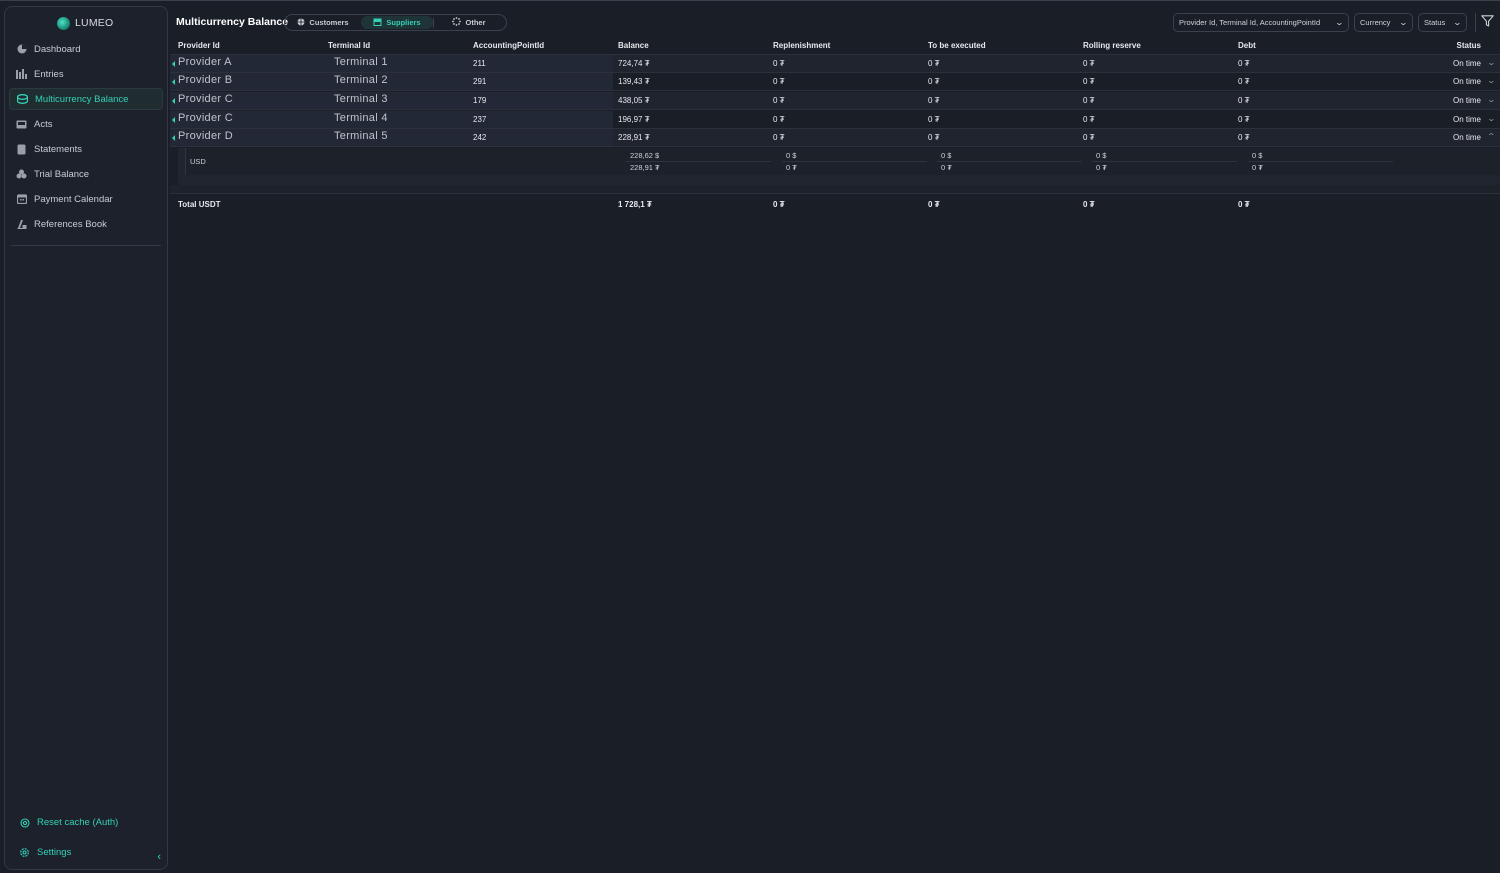 This screenshot has width=1500, height=873. What do you see at coordinates (835, 204) in the screenshot?
I see `total-row: Total USDT 1 728,1 ₮ 0 ₮ 0 ₮ 0 ₮ 0 ₮` at bounding box center [835, 204].